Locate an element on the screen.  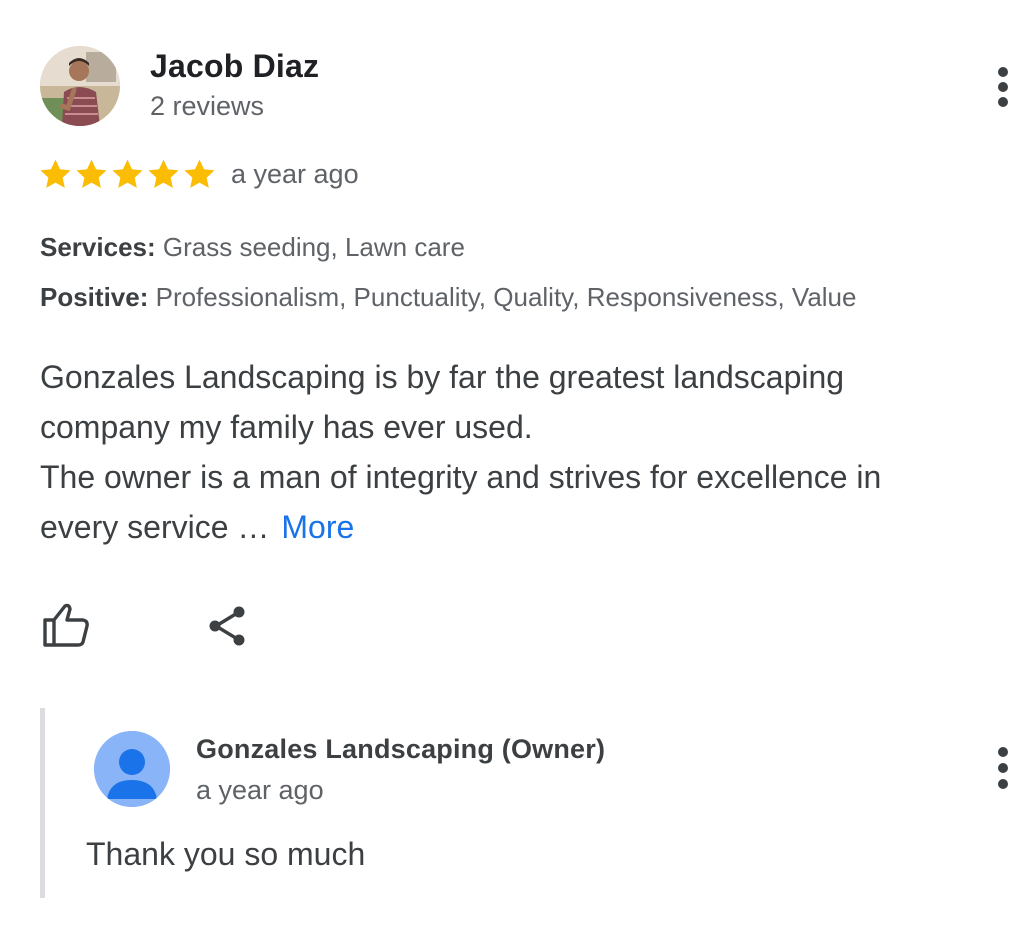
review-text-line: company my family has ever used. is located at coordinates (286, 427).